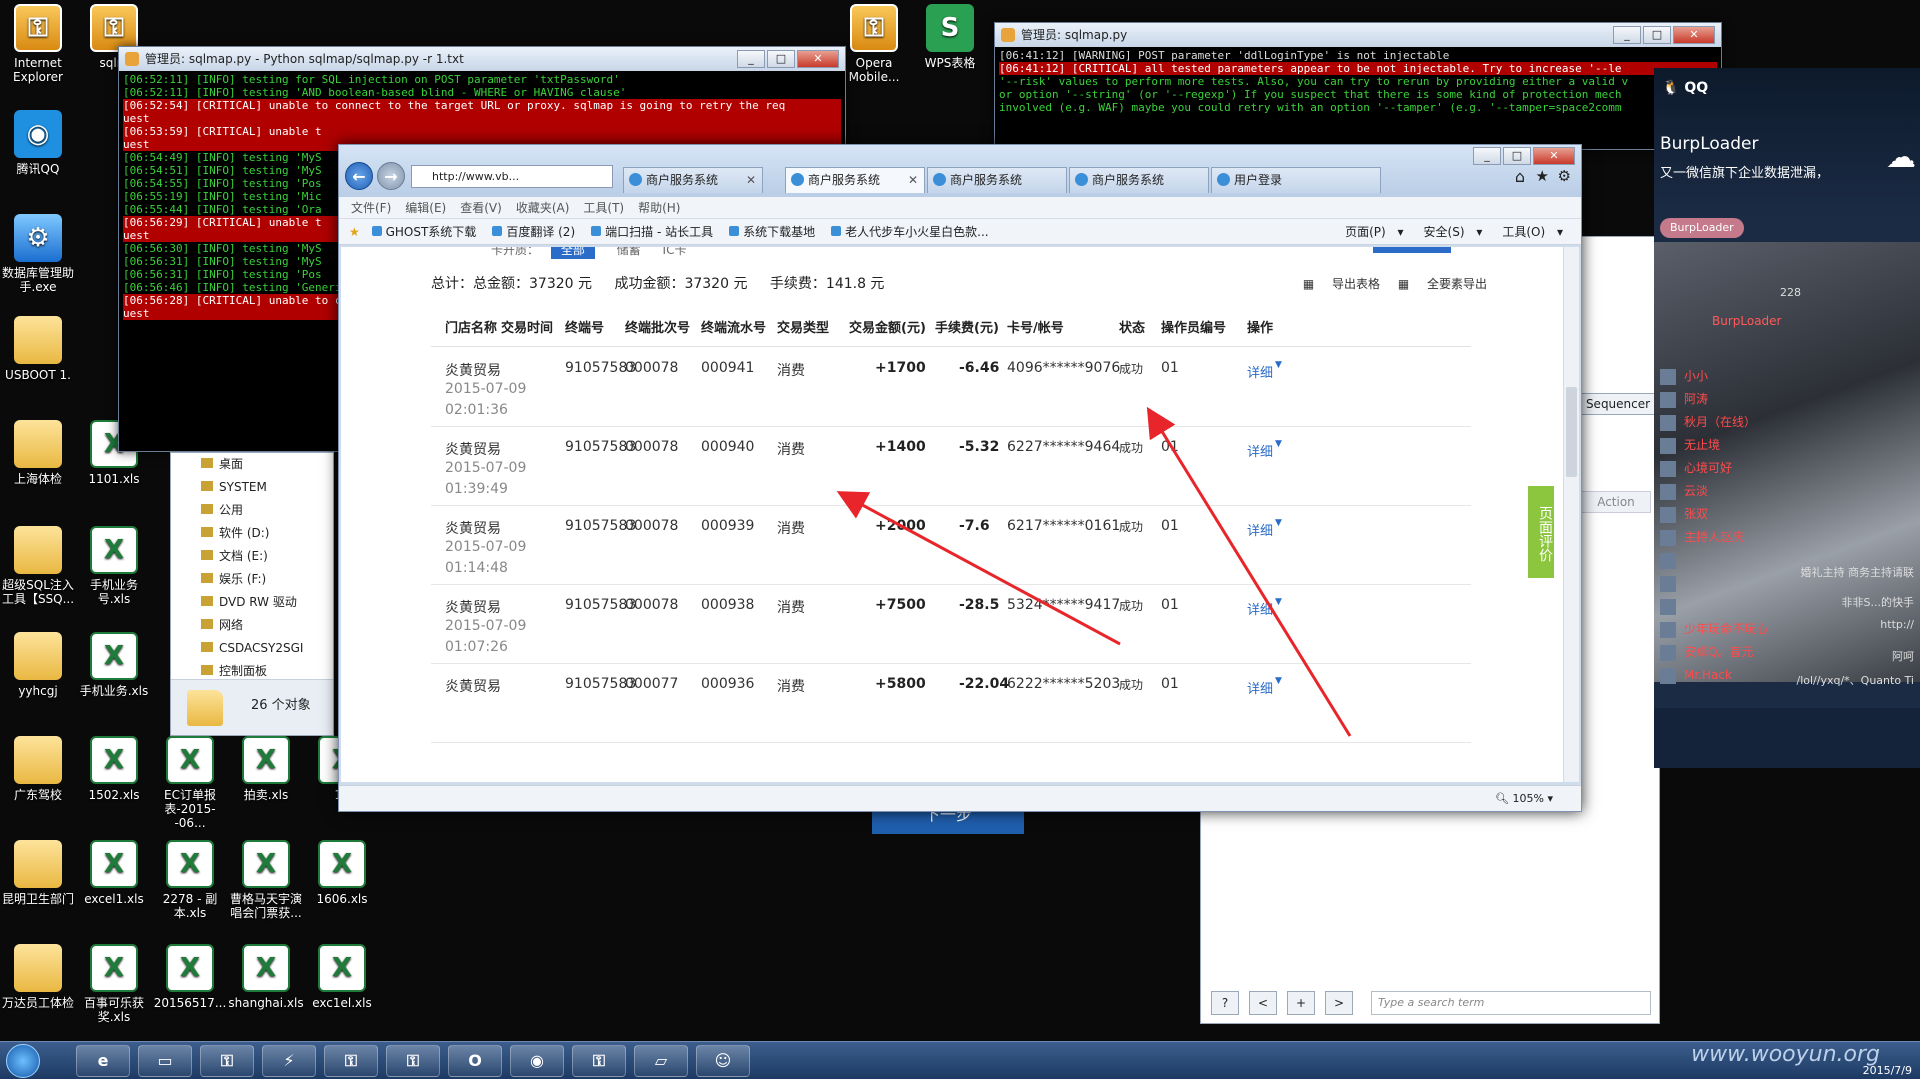 Image resolution: width=1920 pixels, height=1079 pixels. What do you see at coordinates (103, 1061) in the screenshot?
I see `ie-icon: e` at bounding box center [103, 1061].